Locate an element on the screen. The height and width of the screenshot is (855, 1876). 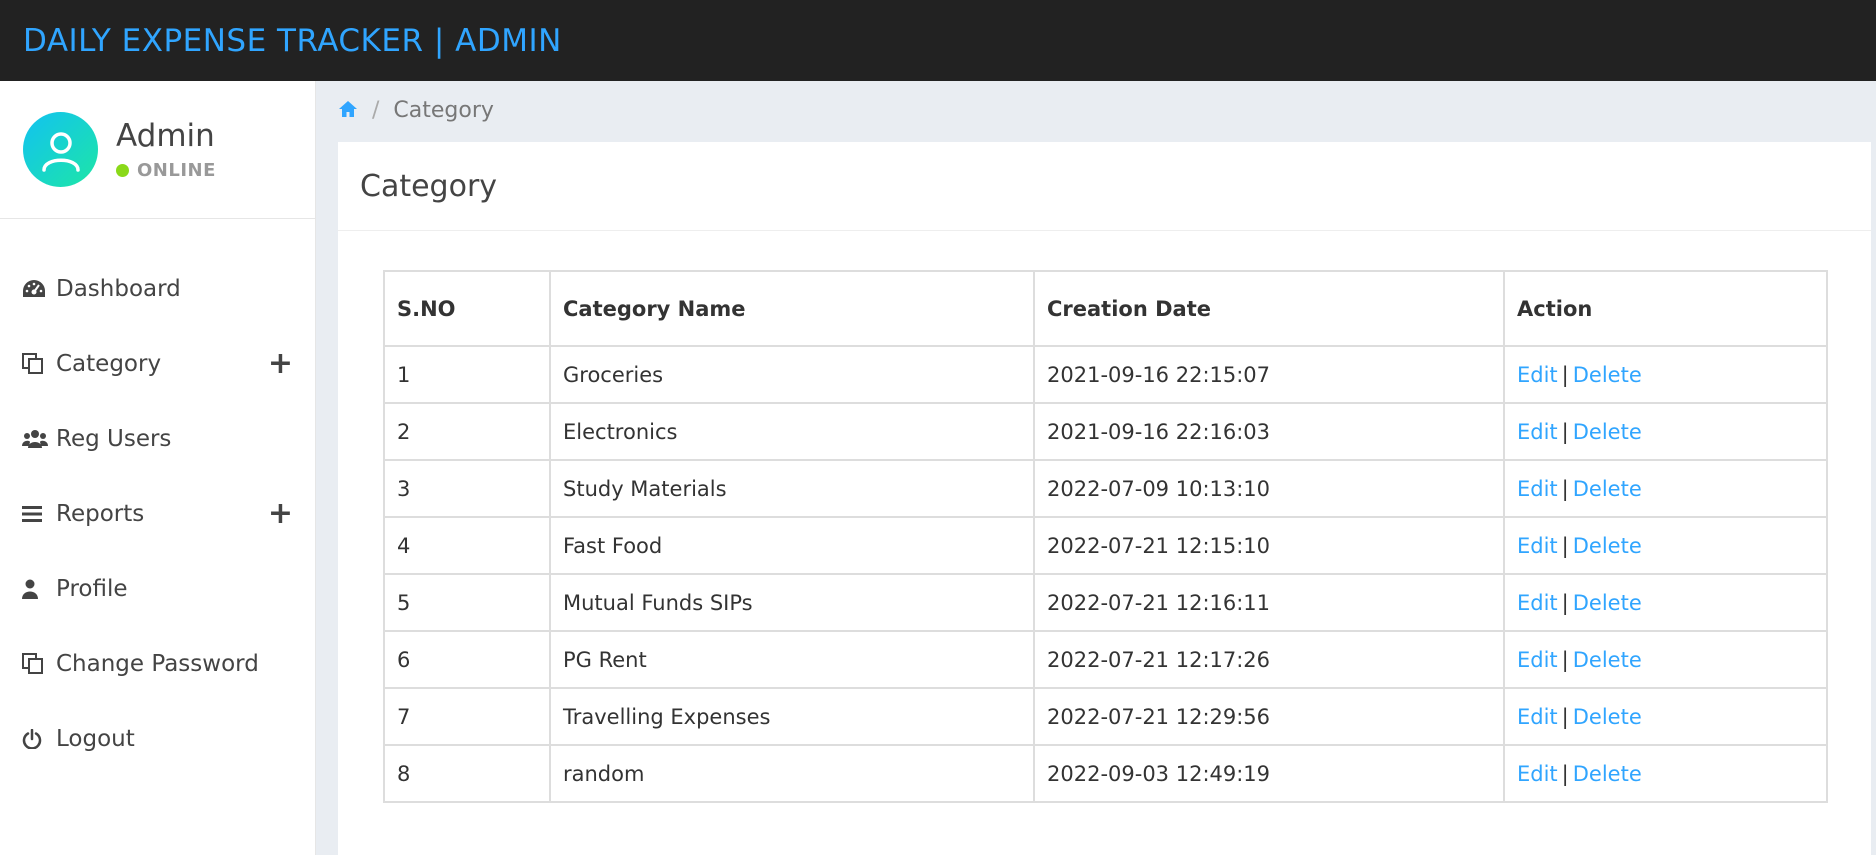
page-title: Category is located at coordinates (429, 186).